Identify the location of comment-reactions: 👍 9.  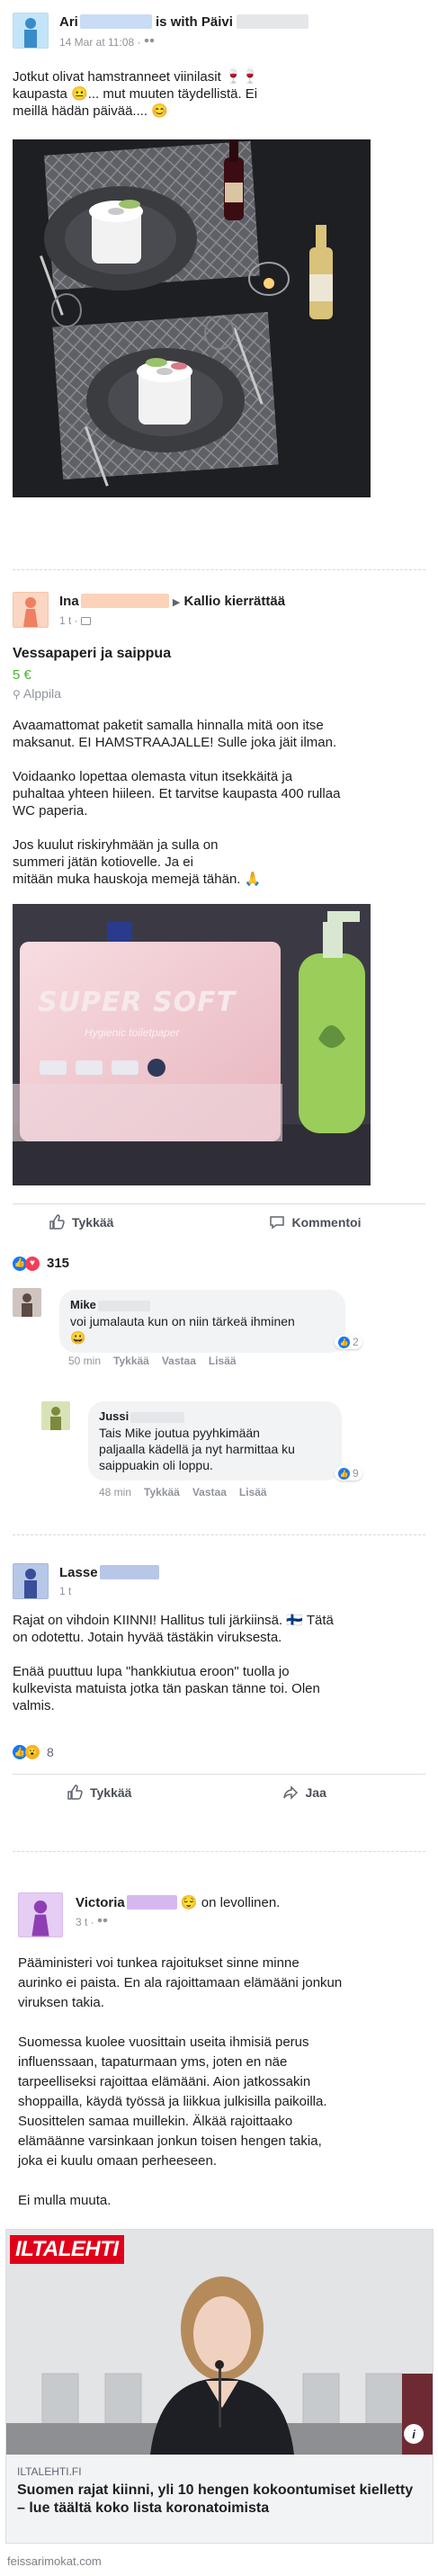
(348, 1473).